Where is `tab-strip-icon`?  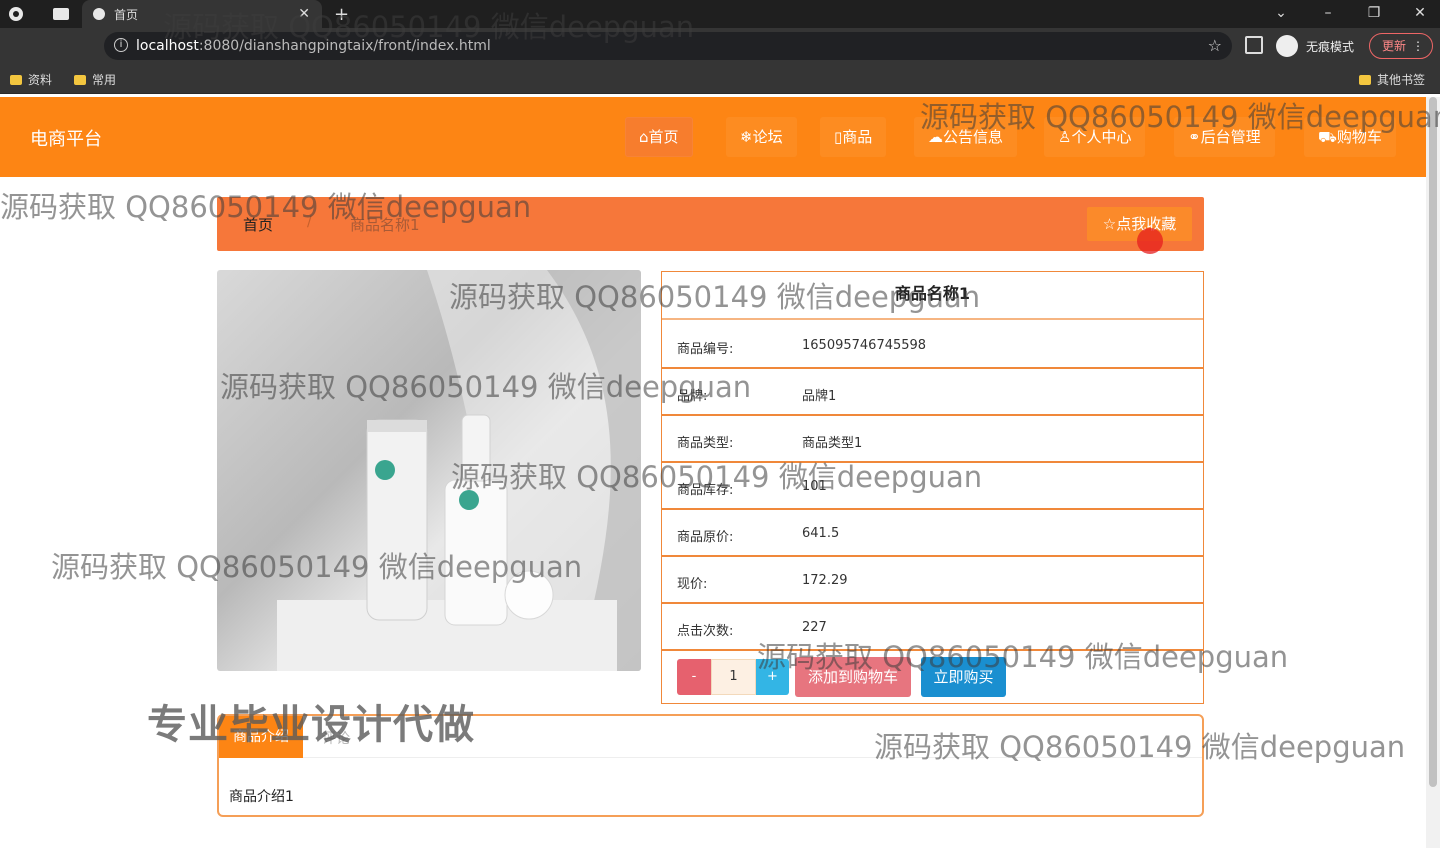
tab-strip-icon is located at coordinates (61, 14).